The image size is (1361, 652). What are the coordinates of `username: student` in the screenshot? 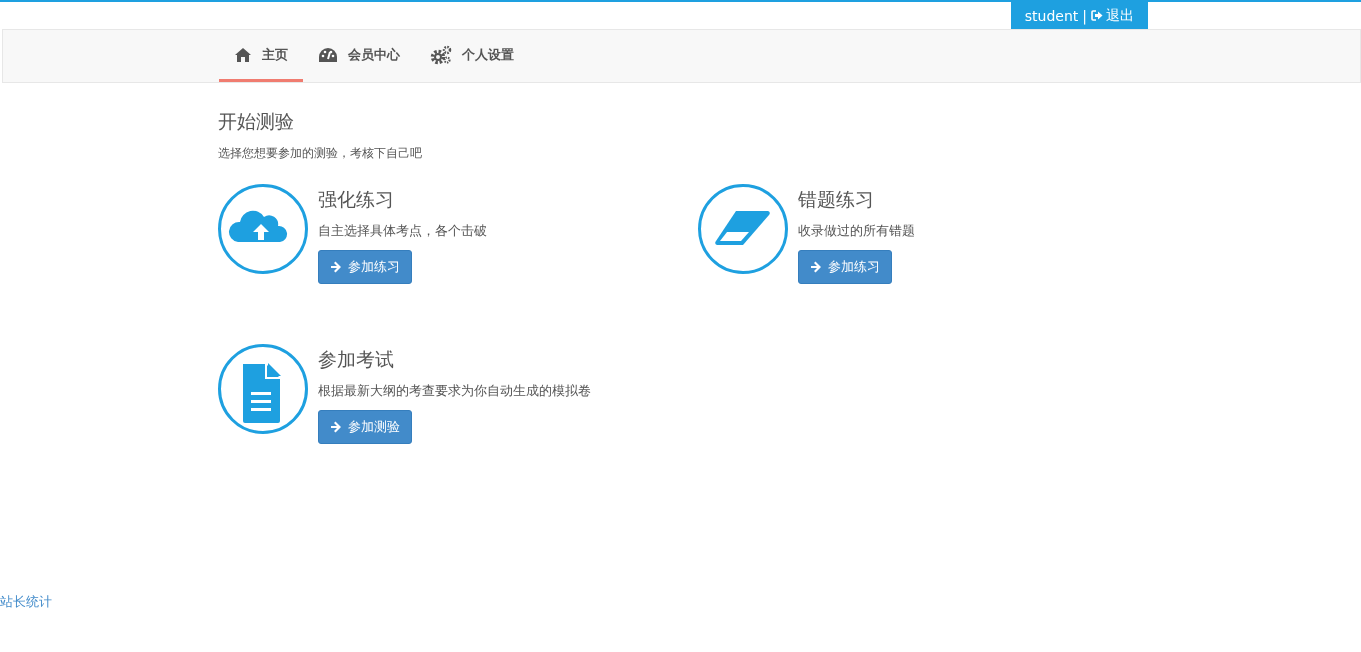 It's located at (1051, 15).